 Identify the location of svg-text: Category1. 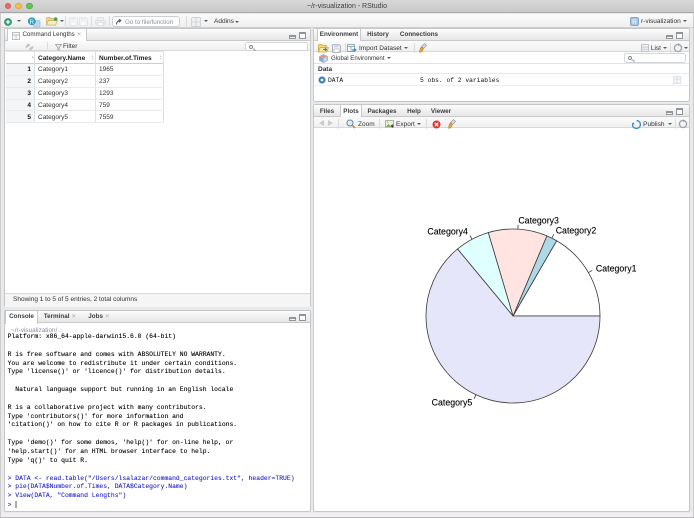
(616, 268).